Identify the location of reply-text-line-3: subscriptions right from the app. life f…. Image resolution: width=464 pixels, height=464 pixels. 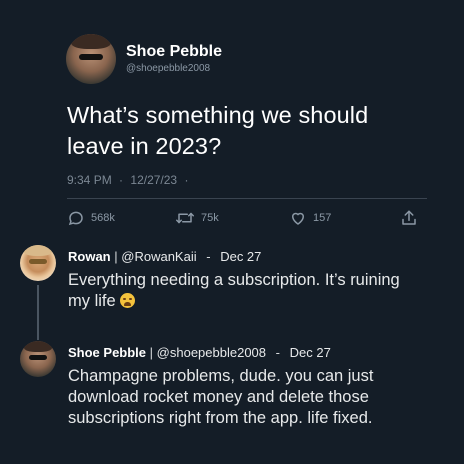
(220, 418).